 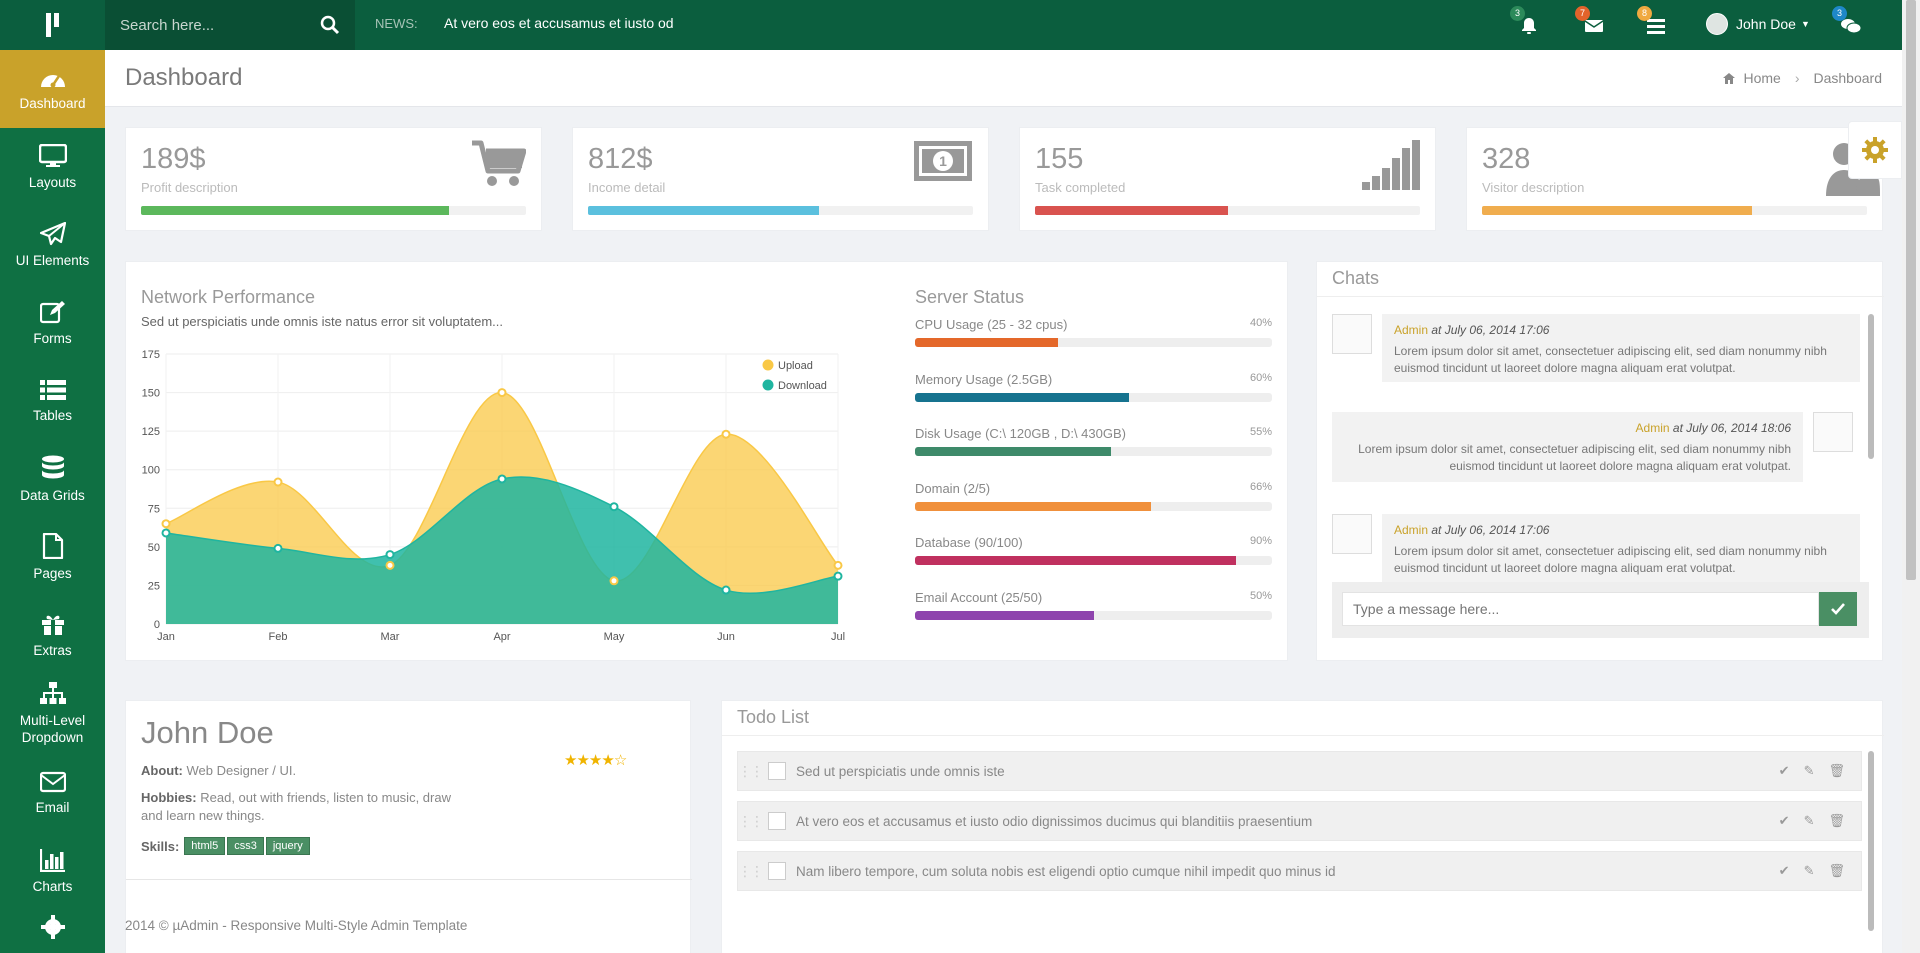 I want to click on sidebar-item-ui-elements: UI Elements, so click(x=52, y=245).